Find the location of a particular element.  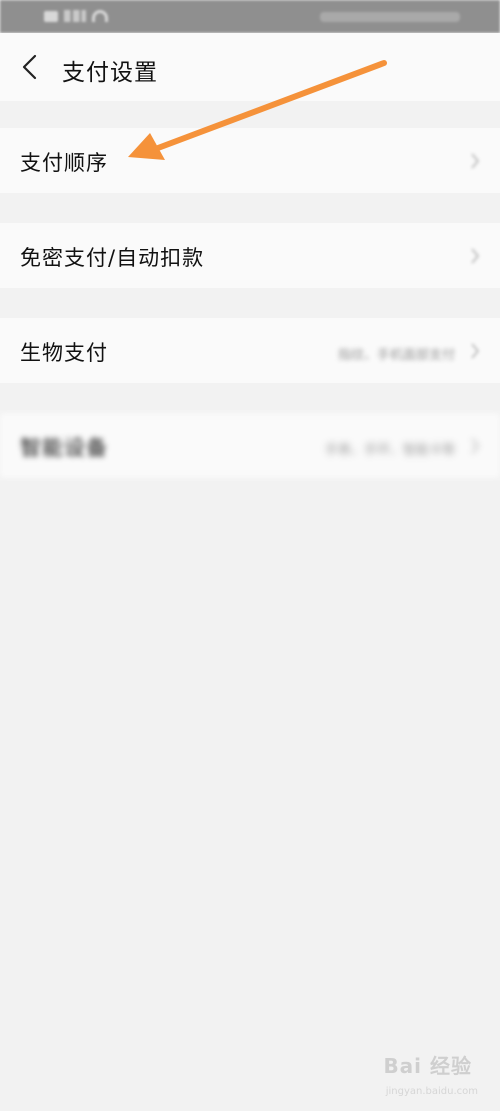

watermark: Bai 经验 is located at coordinates (427, 1066).